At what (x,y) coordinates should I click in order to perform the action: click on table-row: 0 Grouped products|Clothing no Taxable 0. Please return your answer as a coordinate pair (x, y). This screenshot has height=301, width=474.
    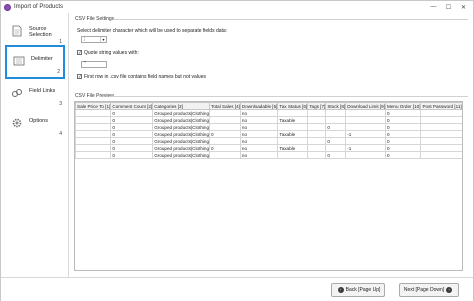
    Looking at the image, I should click on (268, 120).